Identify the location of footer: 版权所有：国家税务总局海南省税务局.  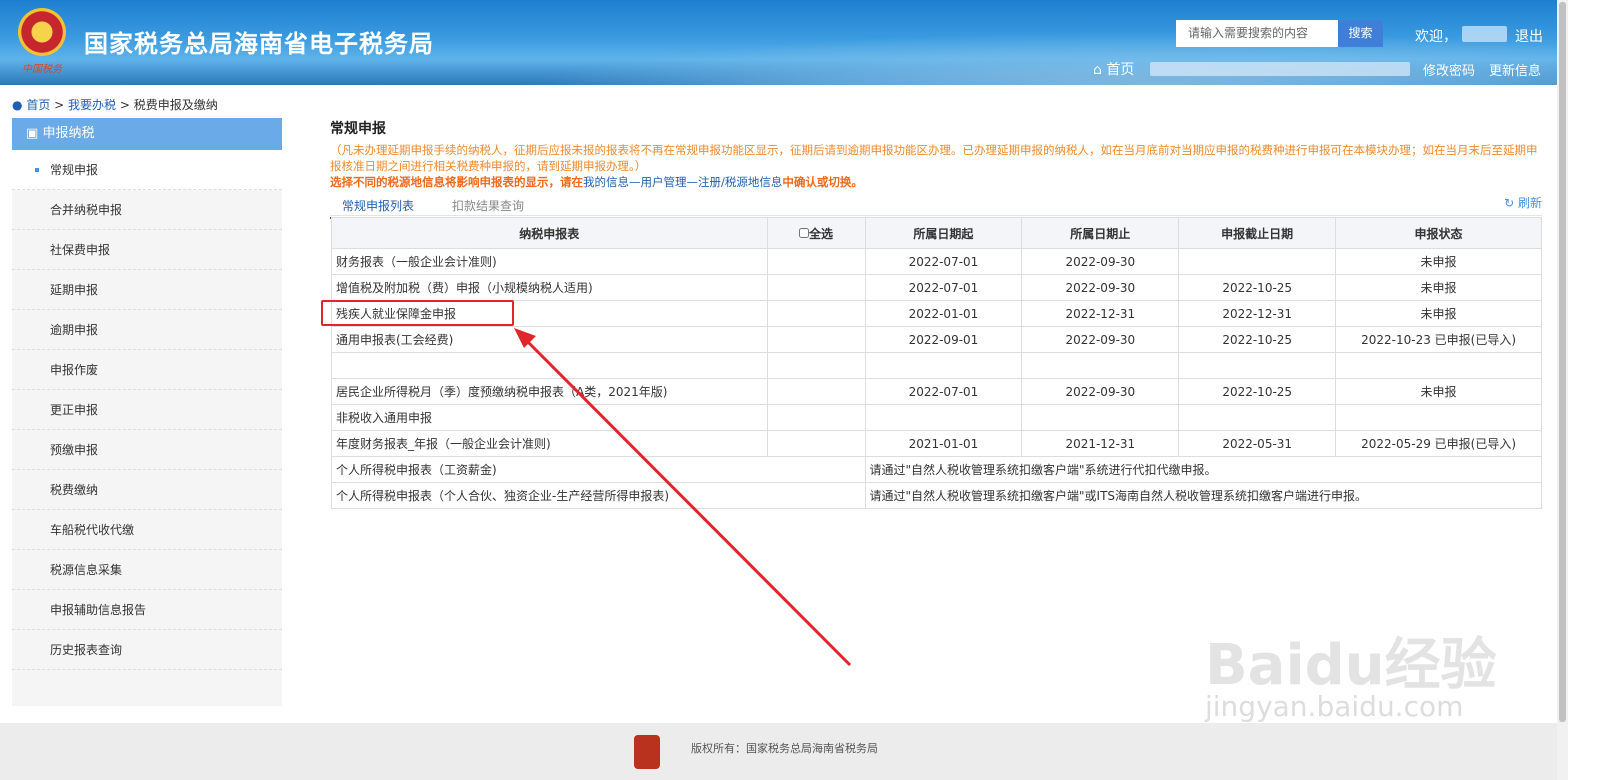
(784, 751).